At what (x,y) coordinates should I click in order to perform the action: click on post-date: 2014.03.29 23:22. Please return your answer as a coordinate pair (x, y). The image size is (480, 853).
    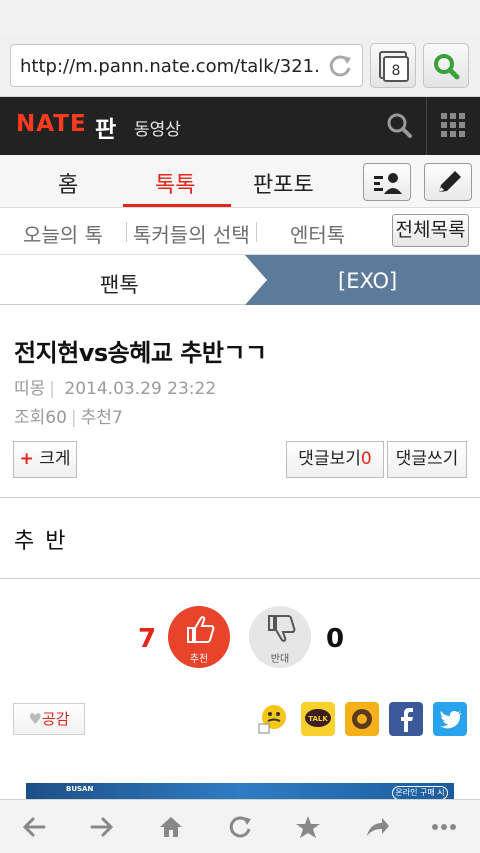
    Looking at the image, I should click on (140, 389).